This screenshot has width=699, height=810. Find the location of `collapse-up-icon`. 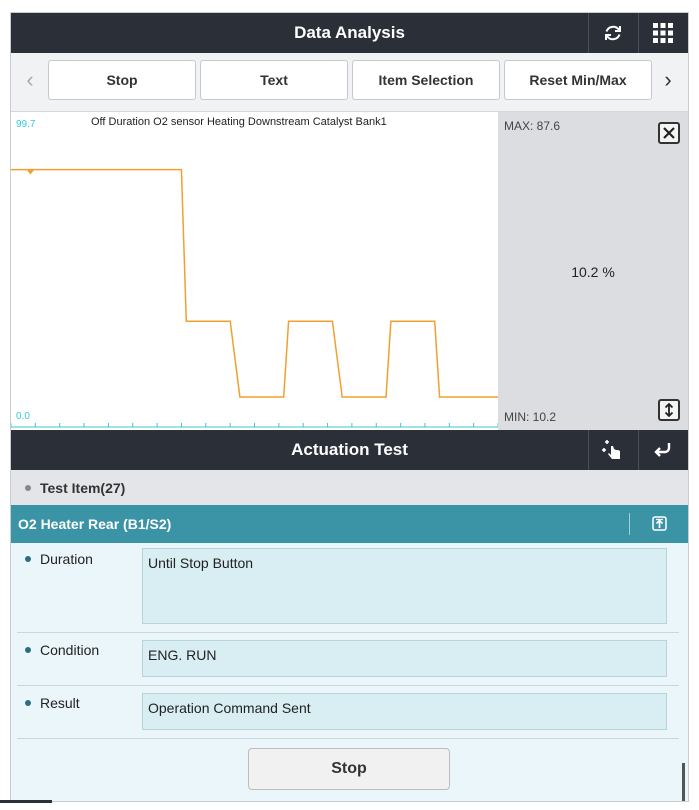

collapse-up-icon is located at coordinates (659, 523).